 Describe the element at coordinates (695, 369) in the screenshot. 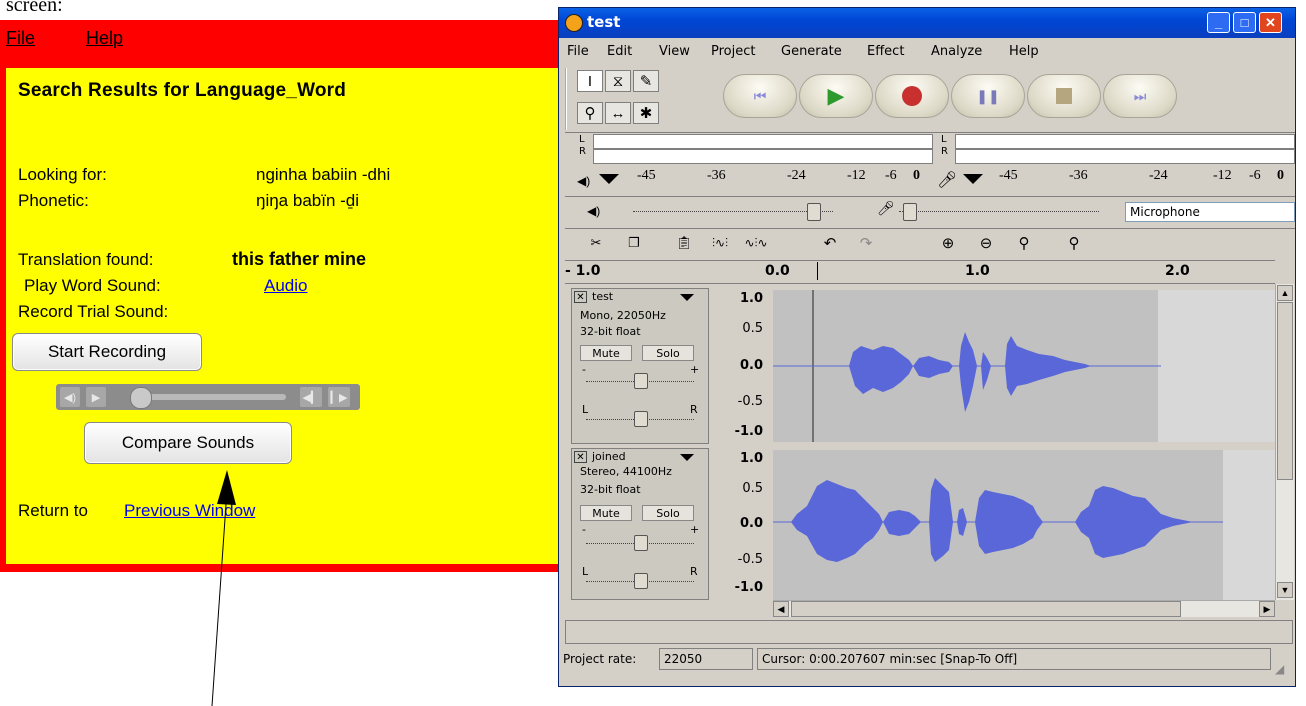

I see `gain-plus-label: +` at that location.